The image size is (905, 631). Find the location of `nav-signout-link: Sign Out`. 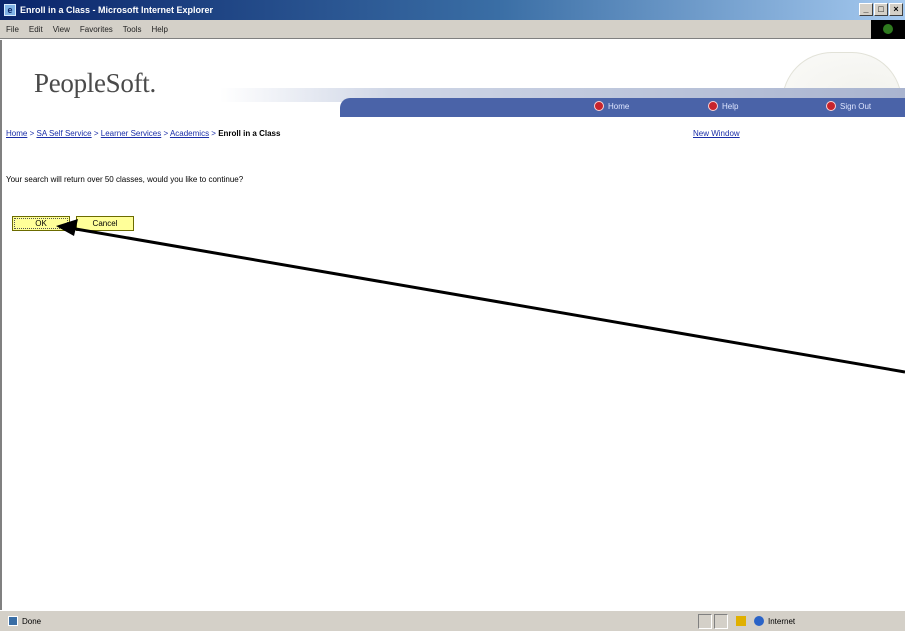

nav-signout-link: Sign Out is located at coordinates (848, 106).